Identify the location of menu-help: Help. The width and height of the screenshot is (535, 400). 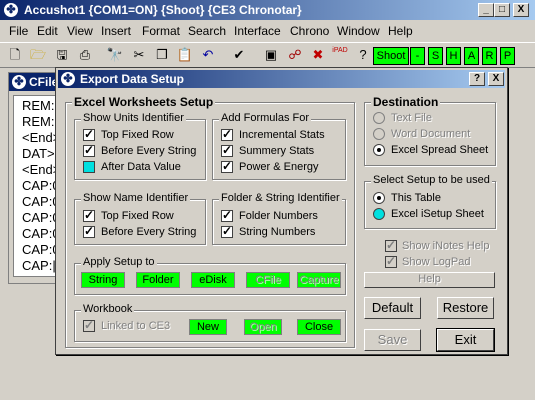
(400, 31).